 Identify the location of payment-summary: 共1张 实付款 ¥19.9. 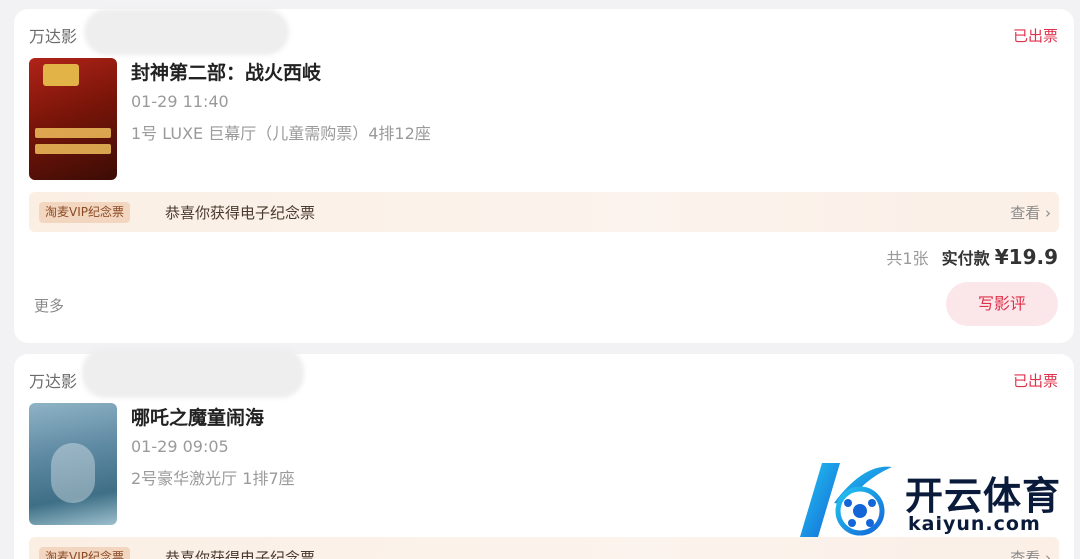
(972, 257).